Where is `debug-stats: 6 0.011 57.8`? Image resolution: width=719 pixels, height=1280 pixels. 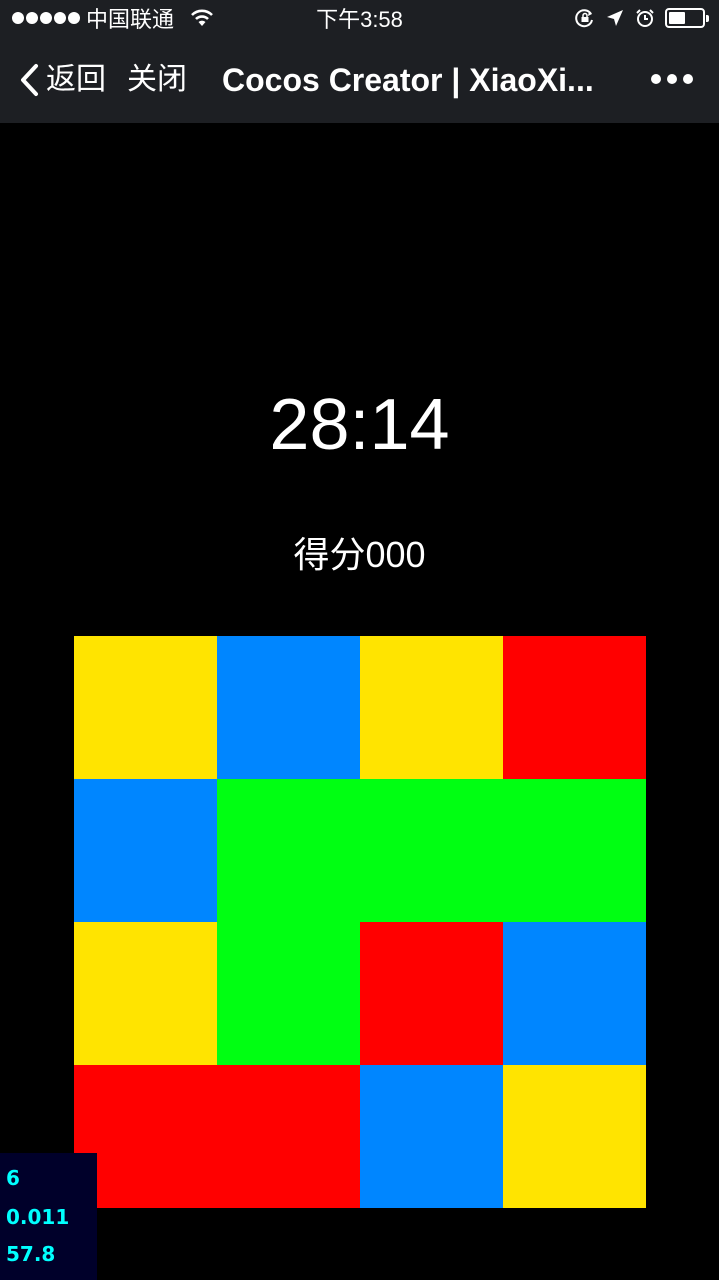 debug-stats: 6 0.011 57.8 is located at coordinates (48, 1216).